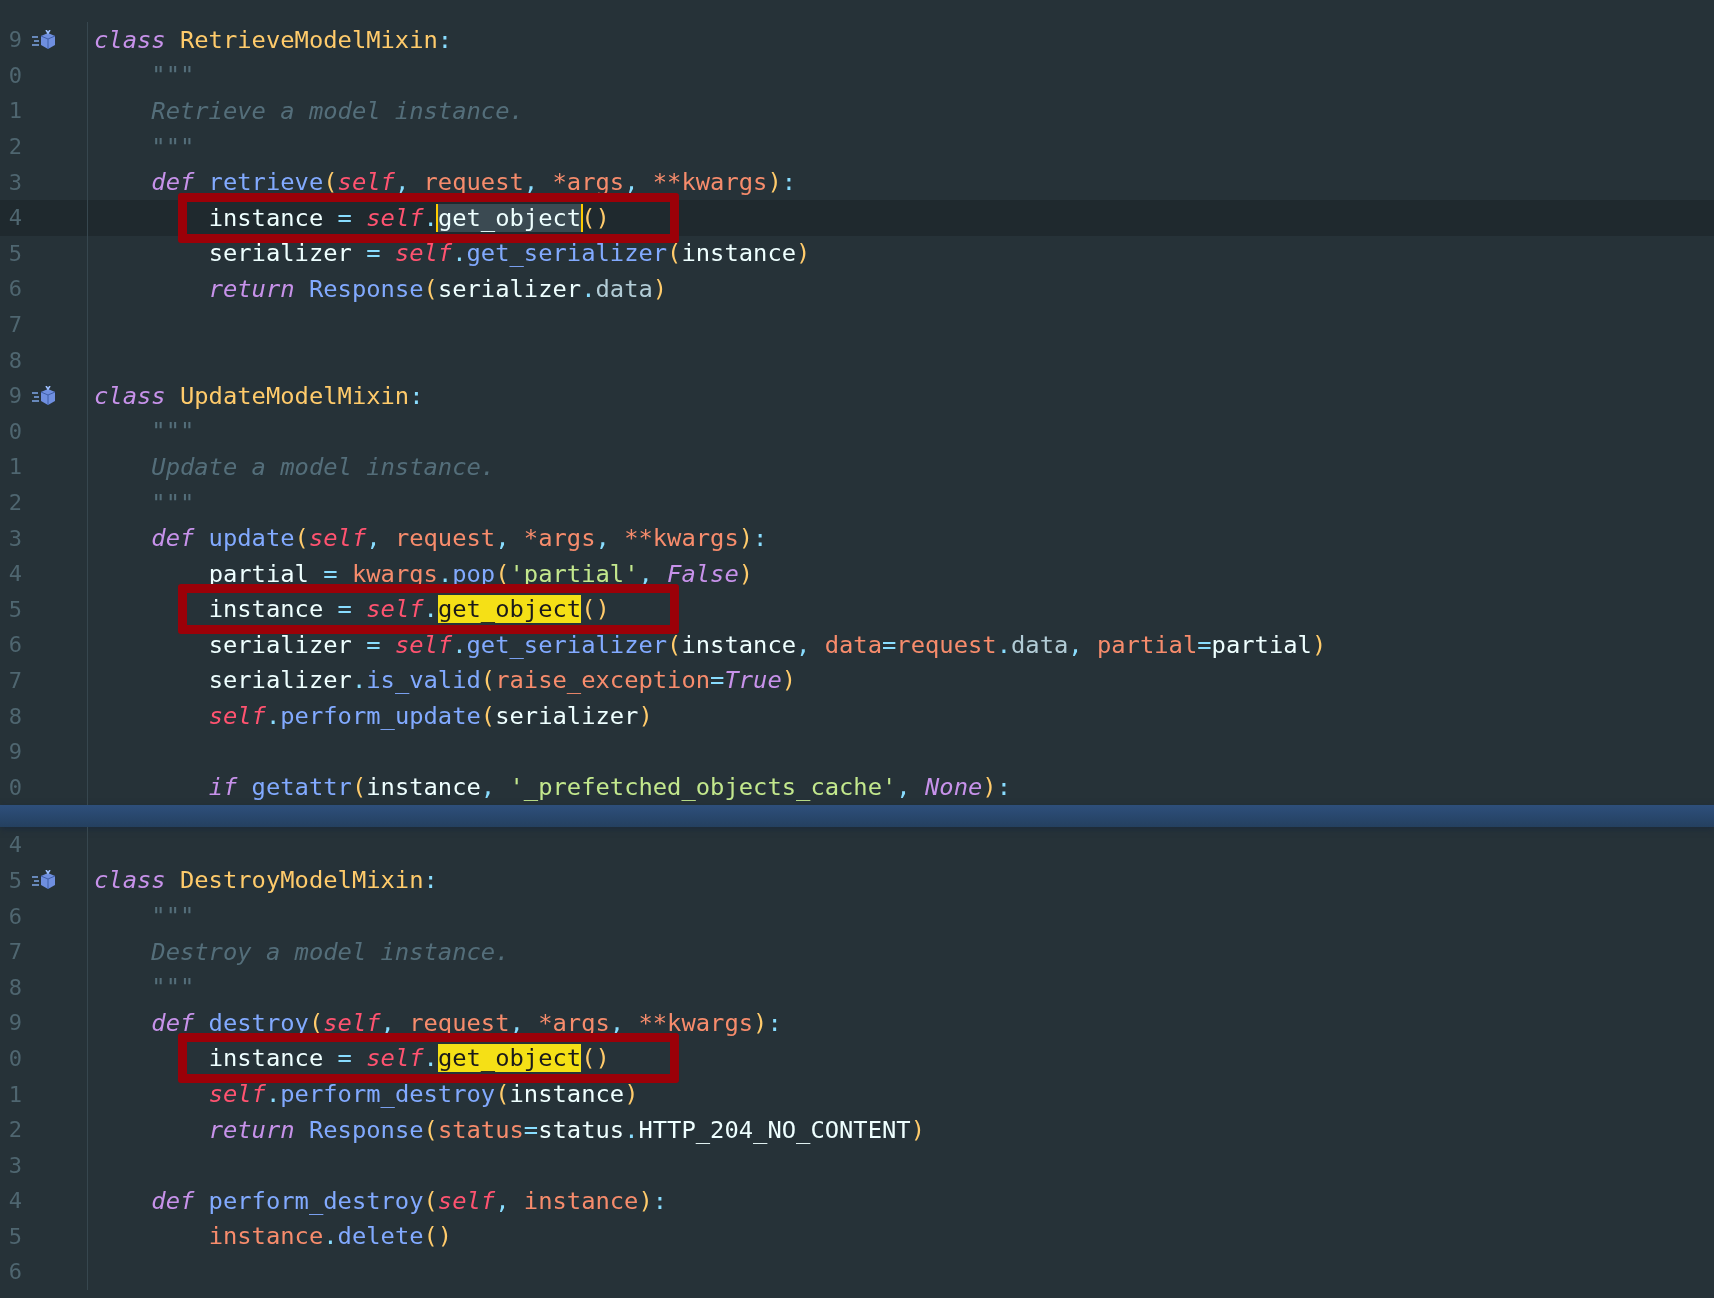  I want to click on code-line: class UpdateModelMixin:, so click(259, 395).